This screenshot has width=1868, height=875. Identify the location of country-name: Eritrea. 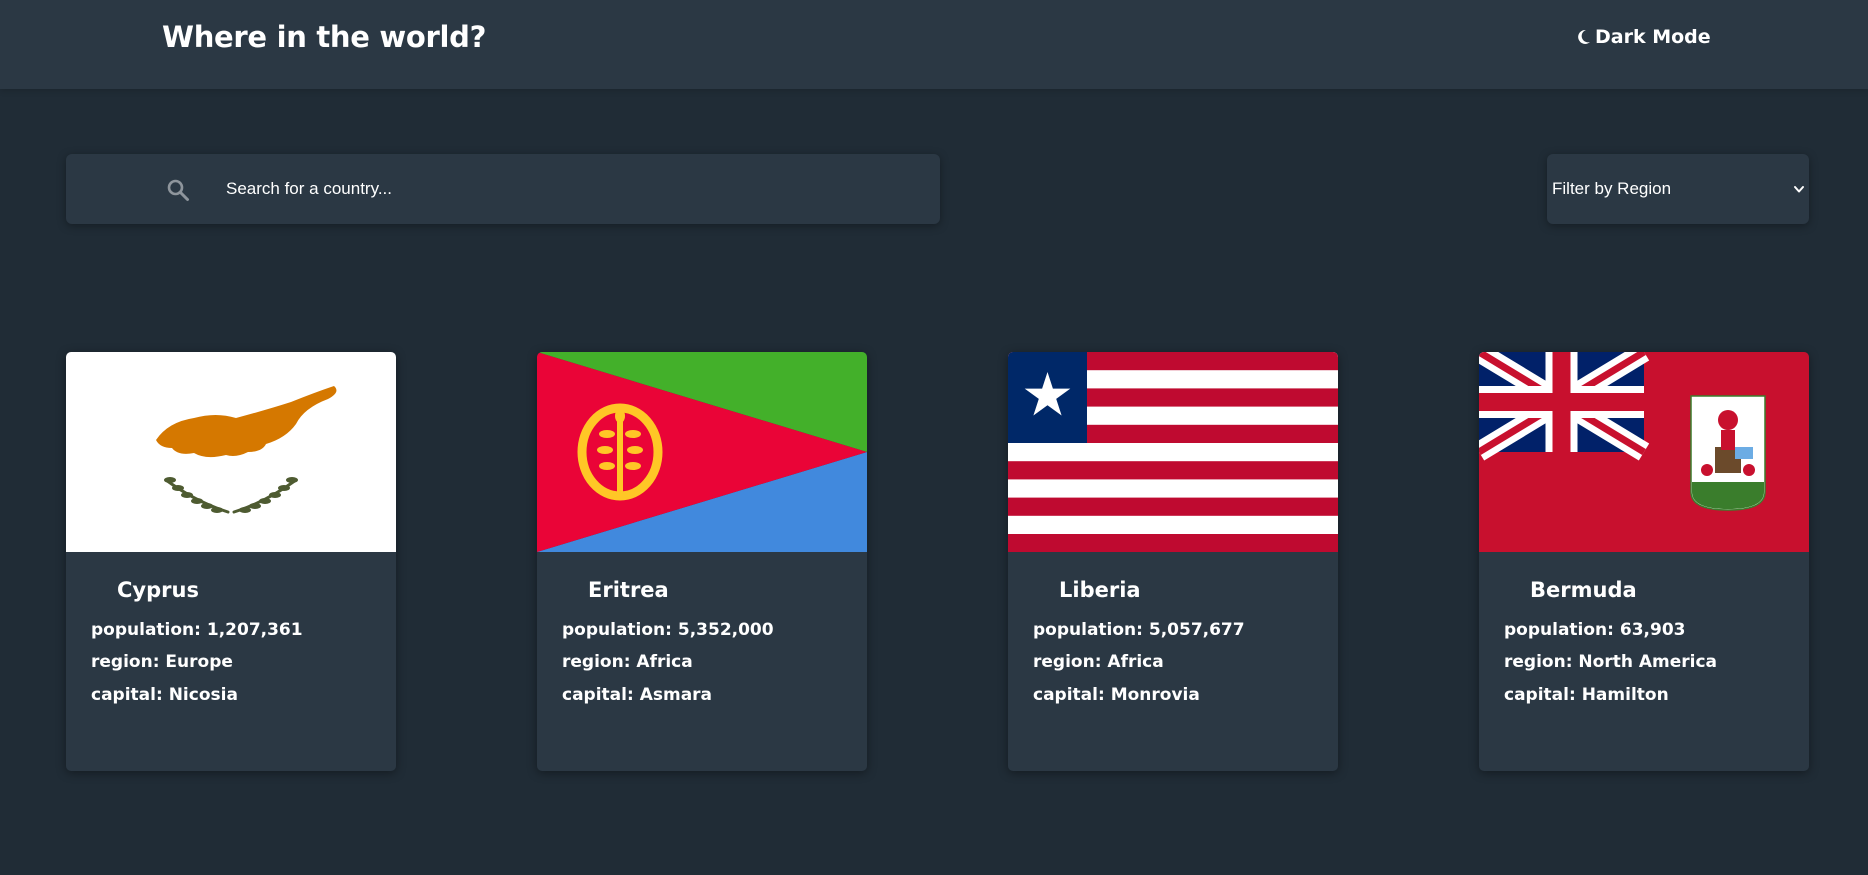
(628, 590).